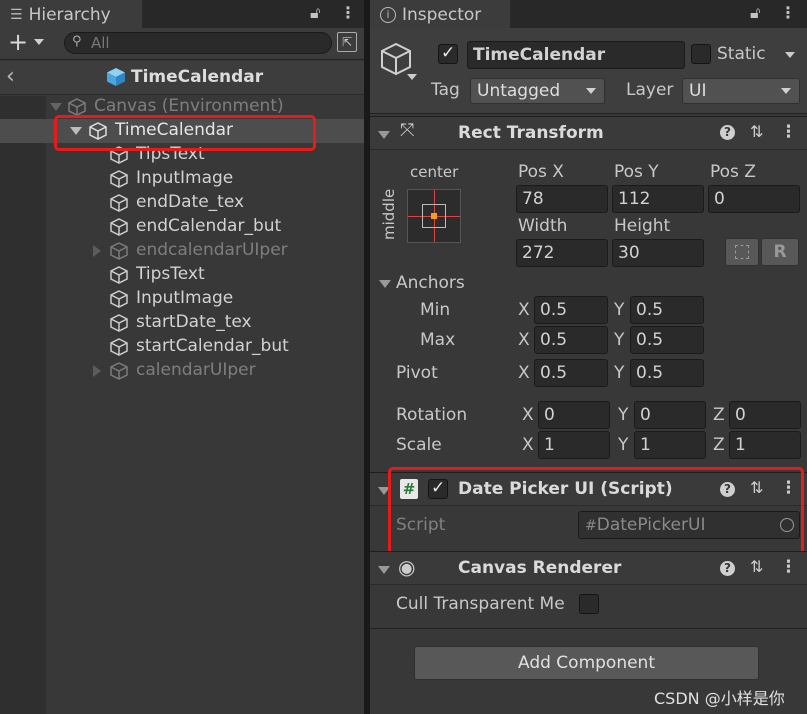 This screenshot has height=714, width=807. I want to click on tree-item-inputimage-2: InputImage, so click(182, 299).